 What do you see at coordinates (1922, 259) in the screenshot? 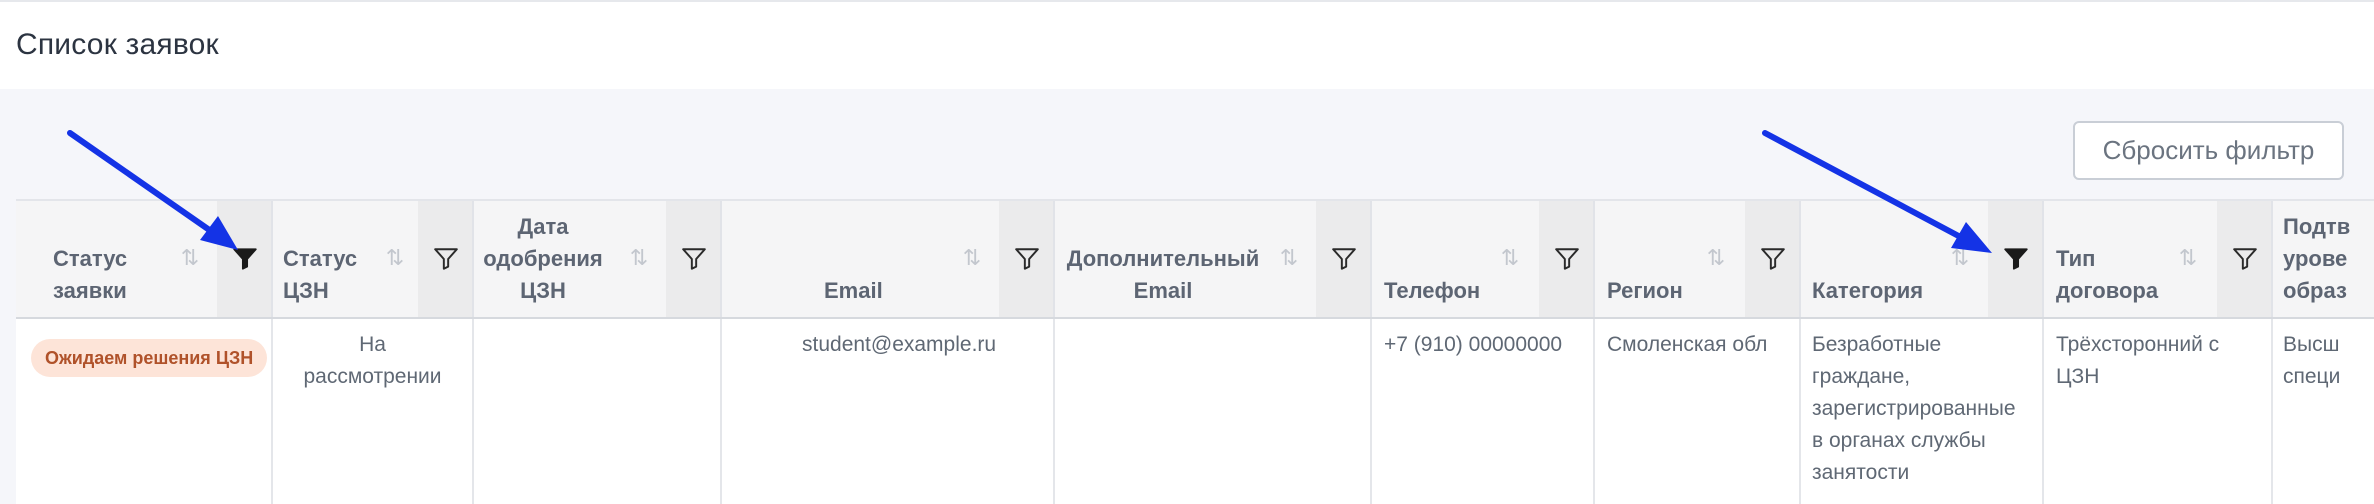
I see `column-header-category: Категория ⇅` at bounding box center [1922, 259].